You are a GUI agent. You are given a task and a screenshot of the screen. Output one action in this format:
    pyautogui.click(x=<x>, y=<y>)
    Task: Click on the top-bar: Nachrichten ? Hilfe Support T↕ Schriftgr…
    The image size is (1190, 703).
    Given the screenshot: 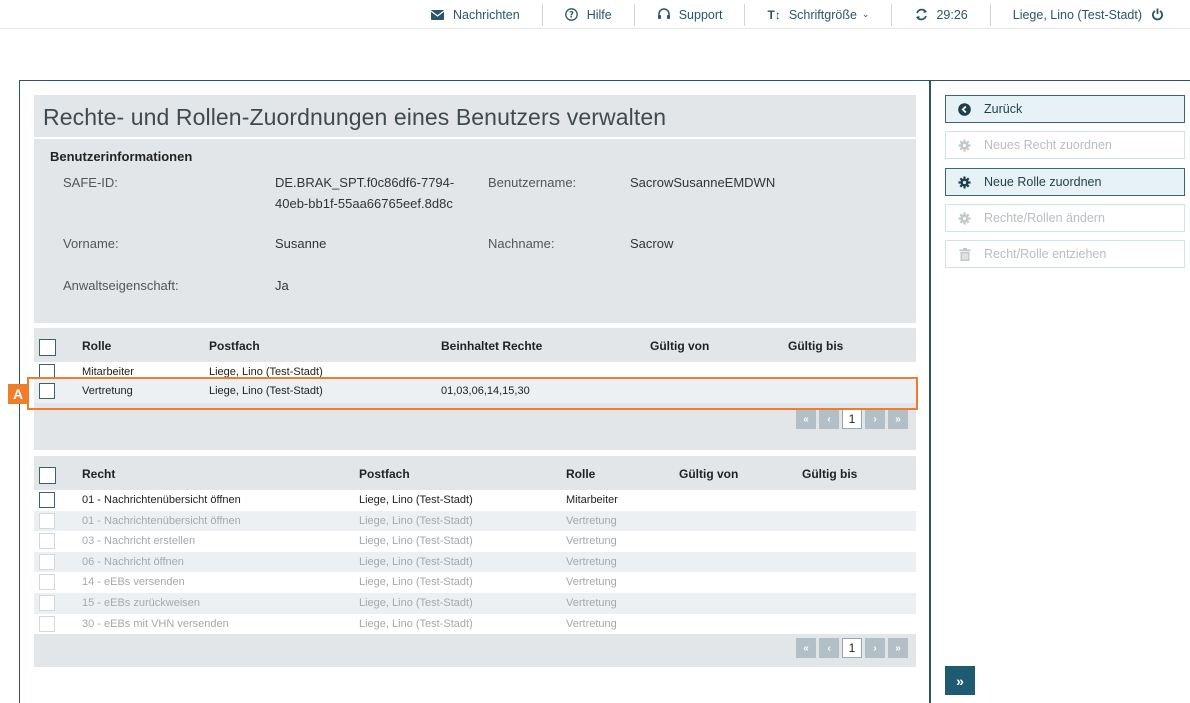 What is the action you would take?
    pyautogui.click(x=595, y=14)
    